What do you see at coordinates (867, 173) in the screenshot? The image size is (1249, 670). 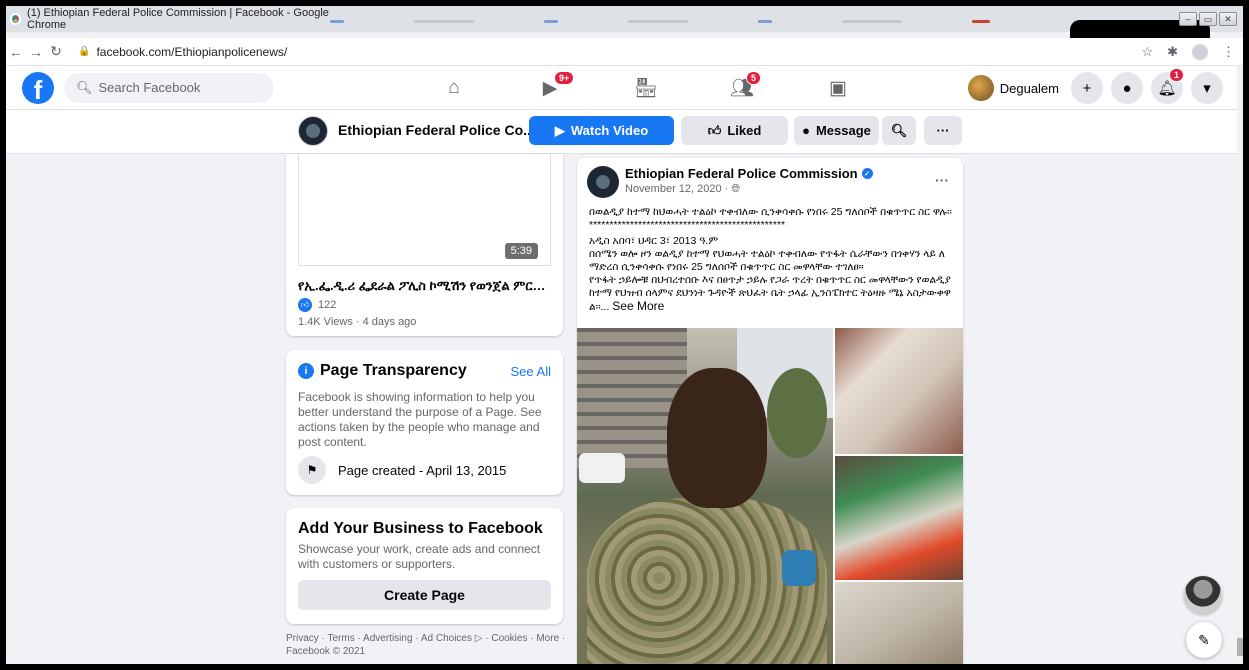 I see `verified-badge-icon: ✓` at bounding box center [867, 173].